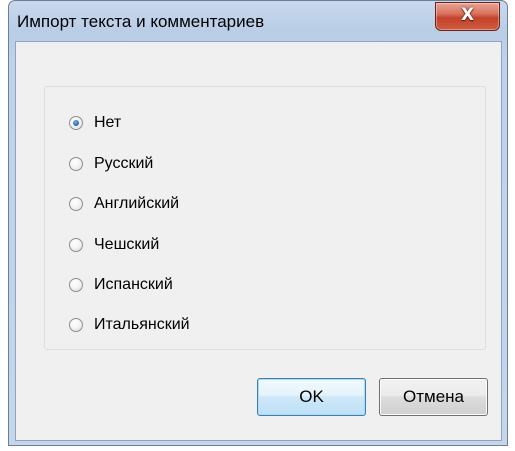 This screenshot has width=515, height=451. I want to click on radio-label: Чешский, so click(127, 244).